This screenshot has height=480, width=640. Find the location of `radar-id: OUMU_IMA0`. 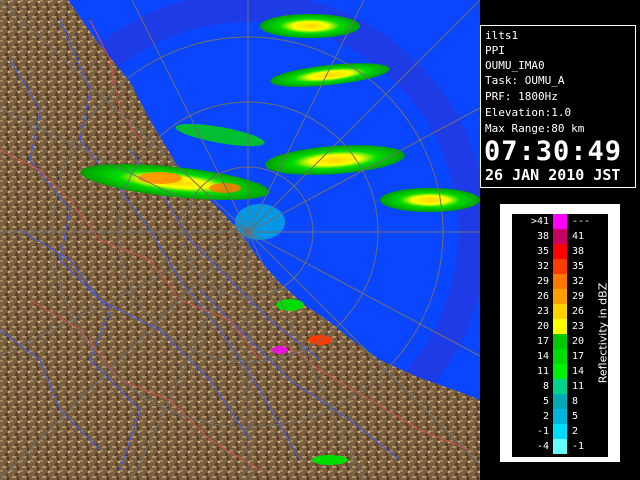

radar-id: OUMU_IMA0 is located at coordinates (515, 65).